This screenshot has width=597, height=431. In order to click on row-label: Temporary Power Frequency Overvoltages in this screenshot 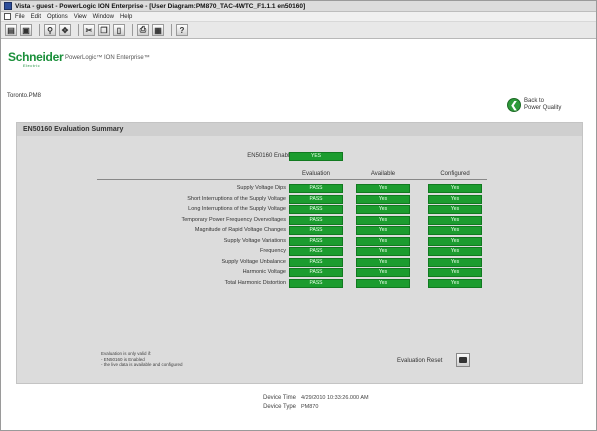, I will do `click(233, 219)`.